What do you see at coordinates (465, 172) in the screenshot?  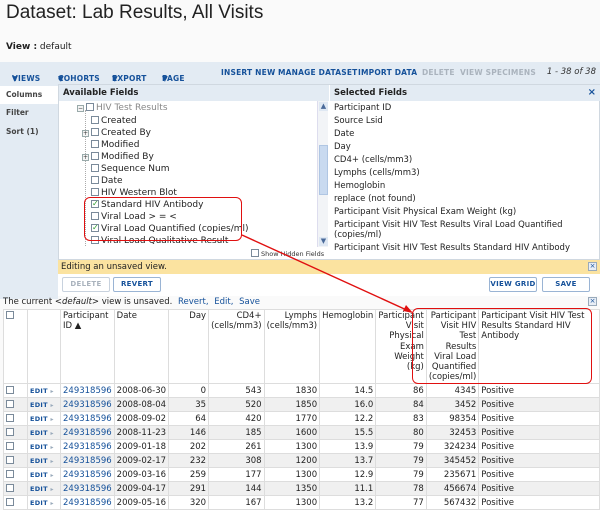 I see `selected-field-item: Lymphs (cells/mm3)` at bounding box center [465, 172].